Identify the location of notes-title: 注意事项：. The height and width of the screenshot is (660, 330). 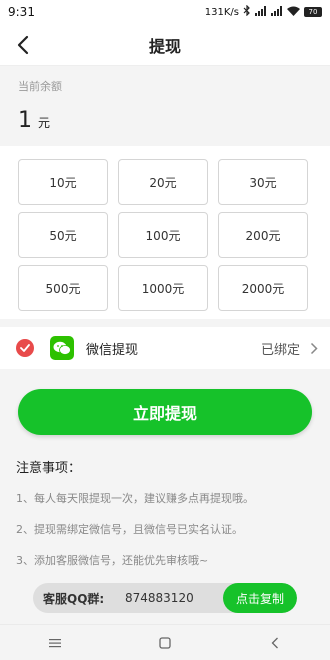
(49, 468).